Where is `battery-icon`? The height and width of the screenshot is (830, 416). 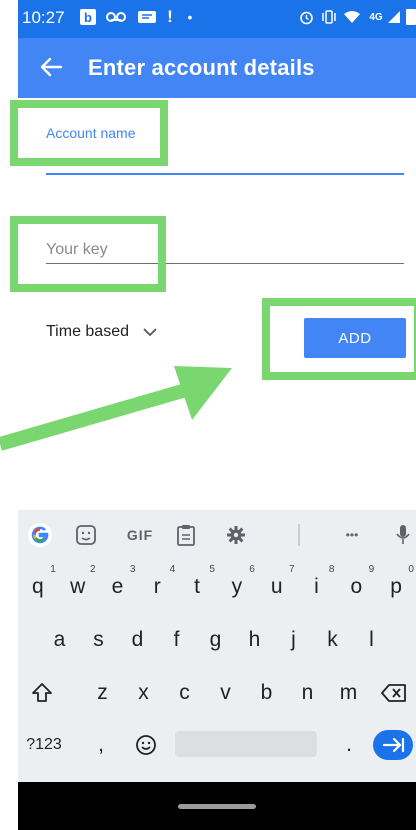
battery-icon is located at coordinates (411, 17).